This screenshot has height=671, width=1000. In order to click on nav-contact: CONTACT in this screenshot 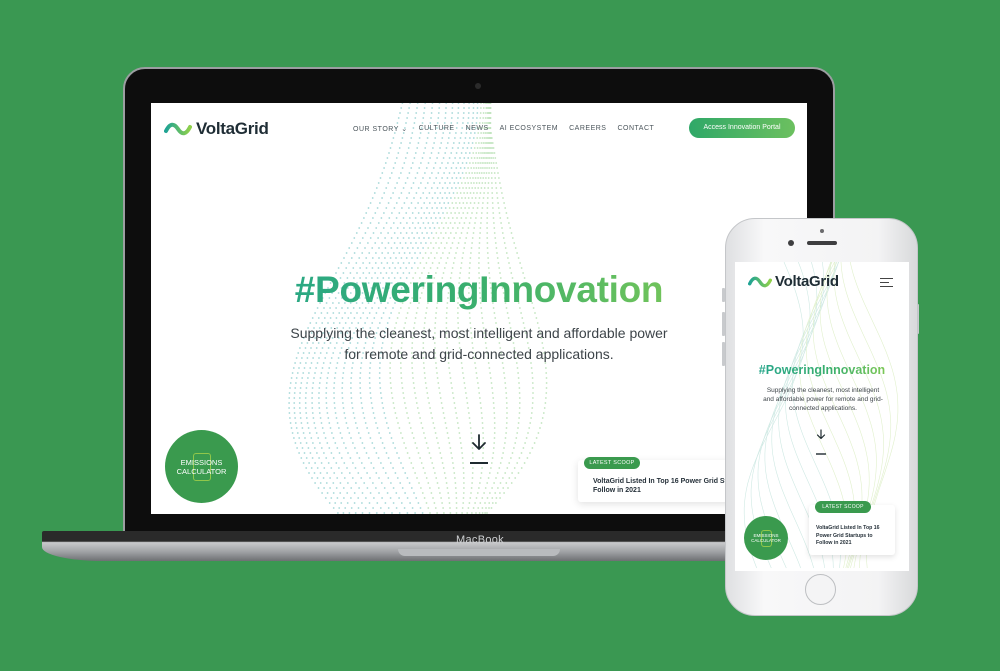, I will do `click(635, 129)`.